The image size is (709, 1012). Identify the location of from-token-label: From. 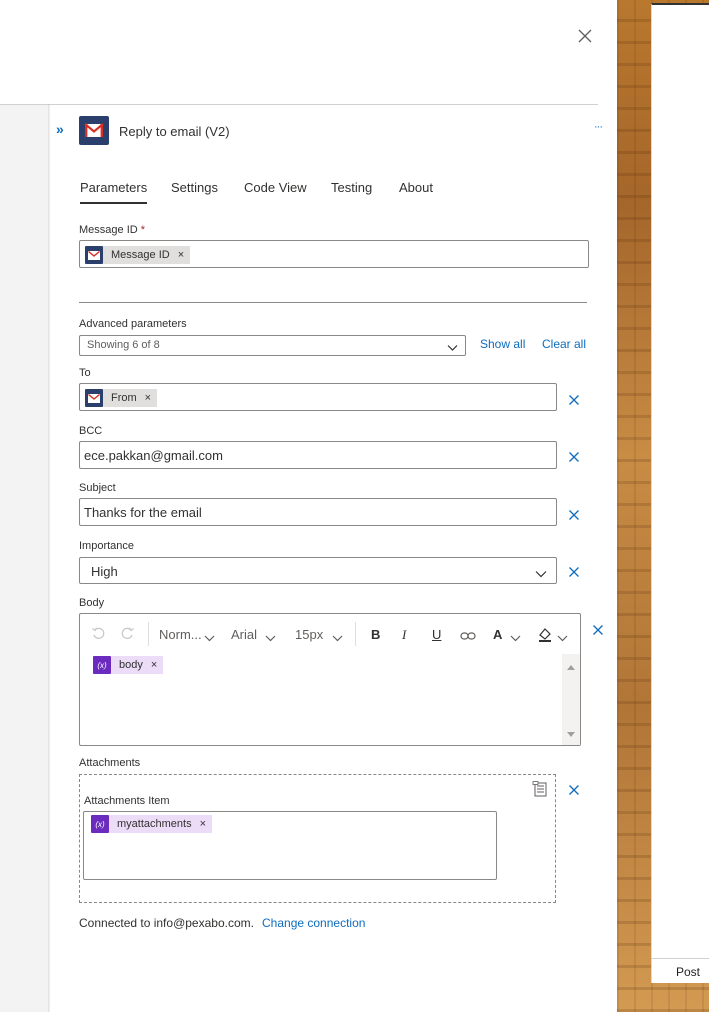
(124, 398).